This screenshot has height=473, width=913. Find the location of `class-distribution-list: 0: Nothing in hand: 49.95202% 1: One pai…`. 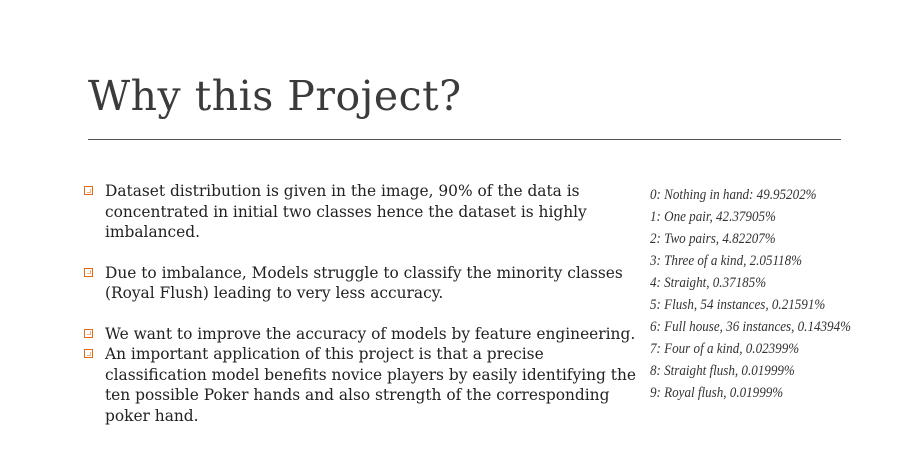

class-distribution-list: 0: Nothing in hand: 49.95202% 1: One pai… is located at coordinates (767, 294).